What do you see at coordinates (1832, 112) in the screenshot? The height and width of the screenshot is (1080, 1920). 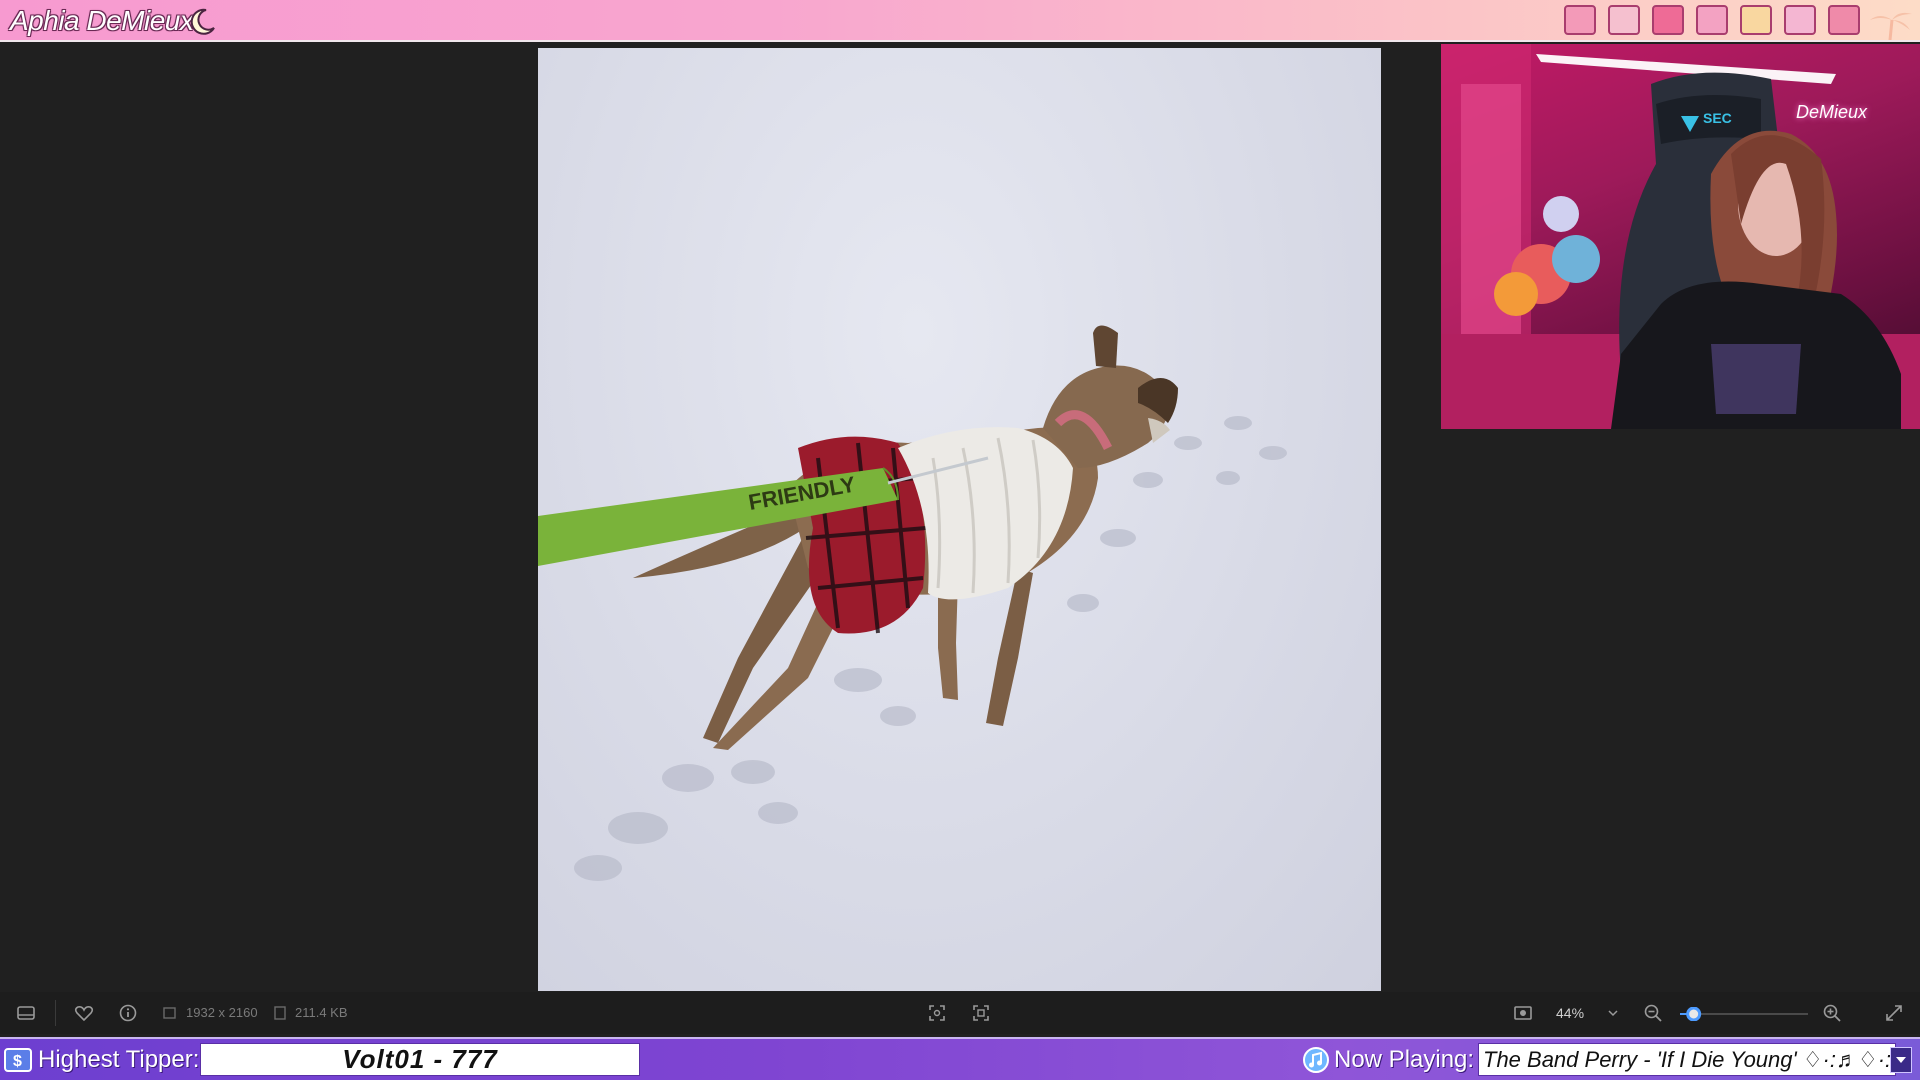 I see `neon-sign: DeMieux` at bounding box center [1832, 112].